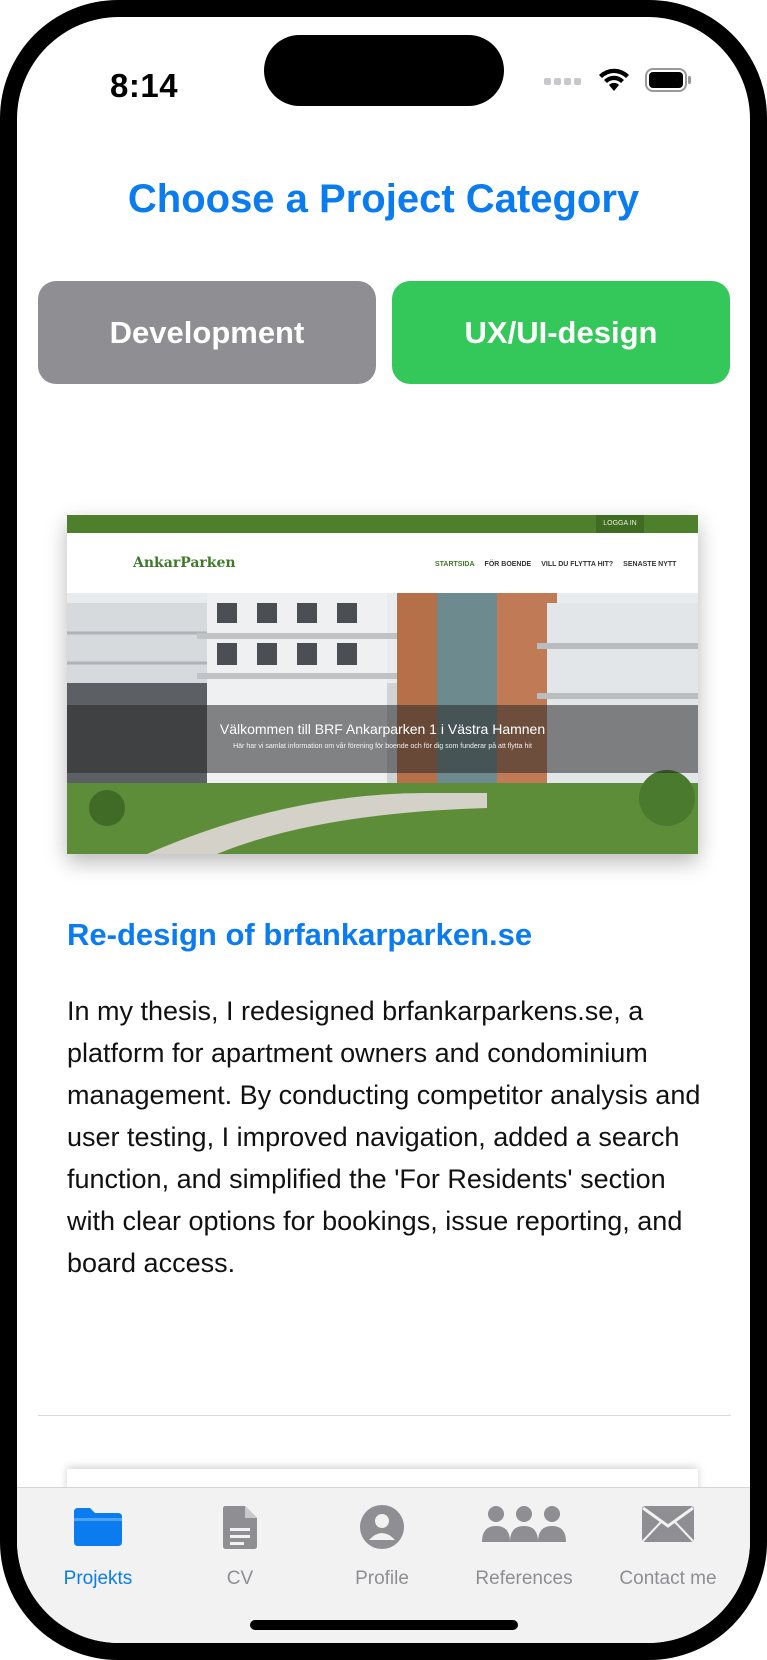  I want to click on tab-label: CV, so click(240, 1578).